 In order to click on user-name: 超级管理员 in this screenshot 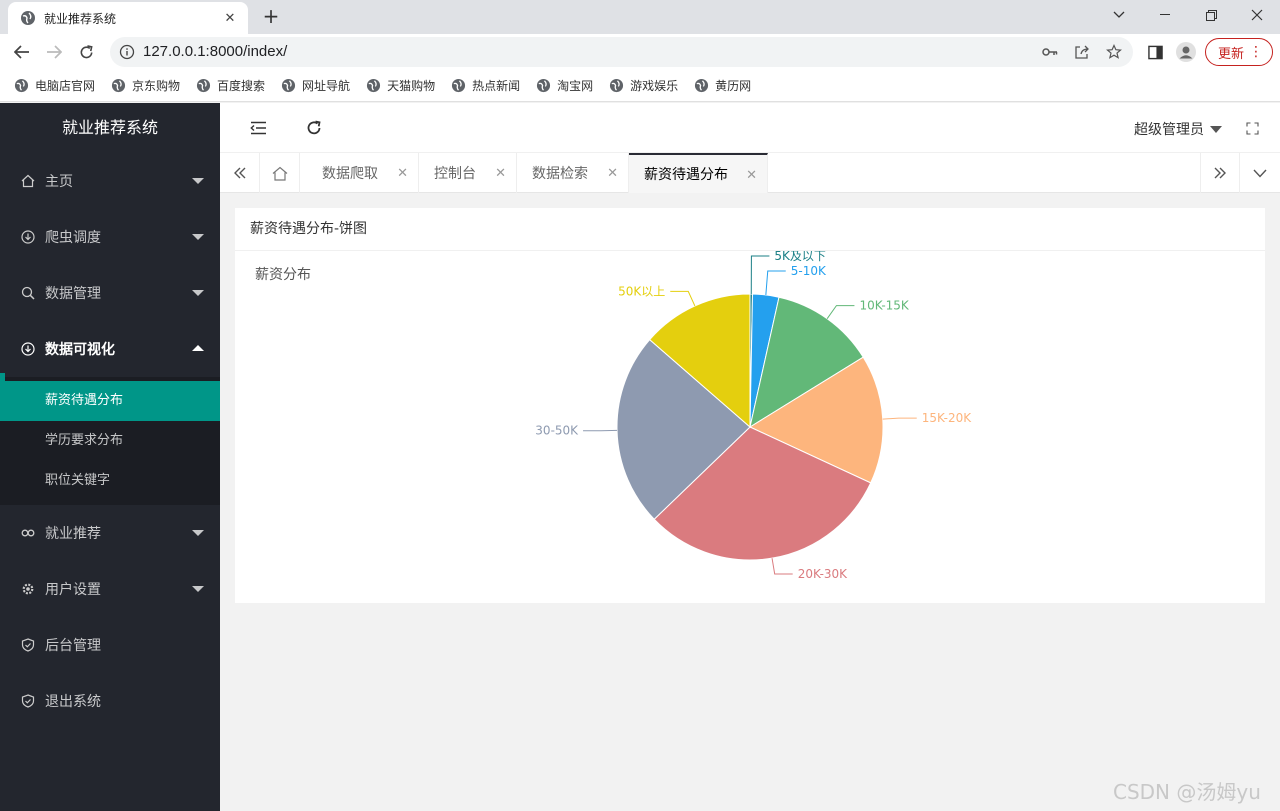, I will do `click(1169, 130)`.